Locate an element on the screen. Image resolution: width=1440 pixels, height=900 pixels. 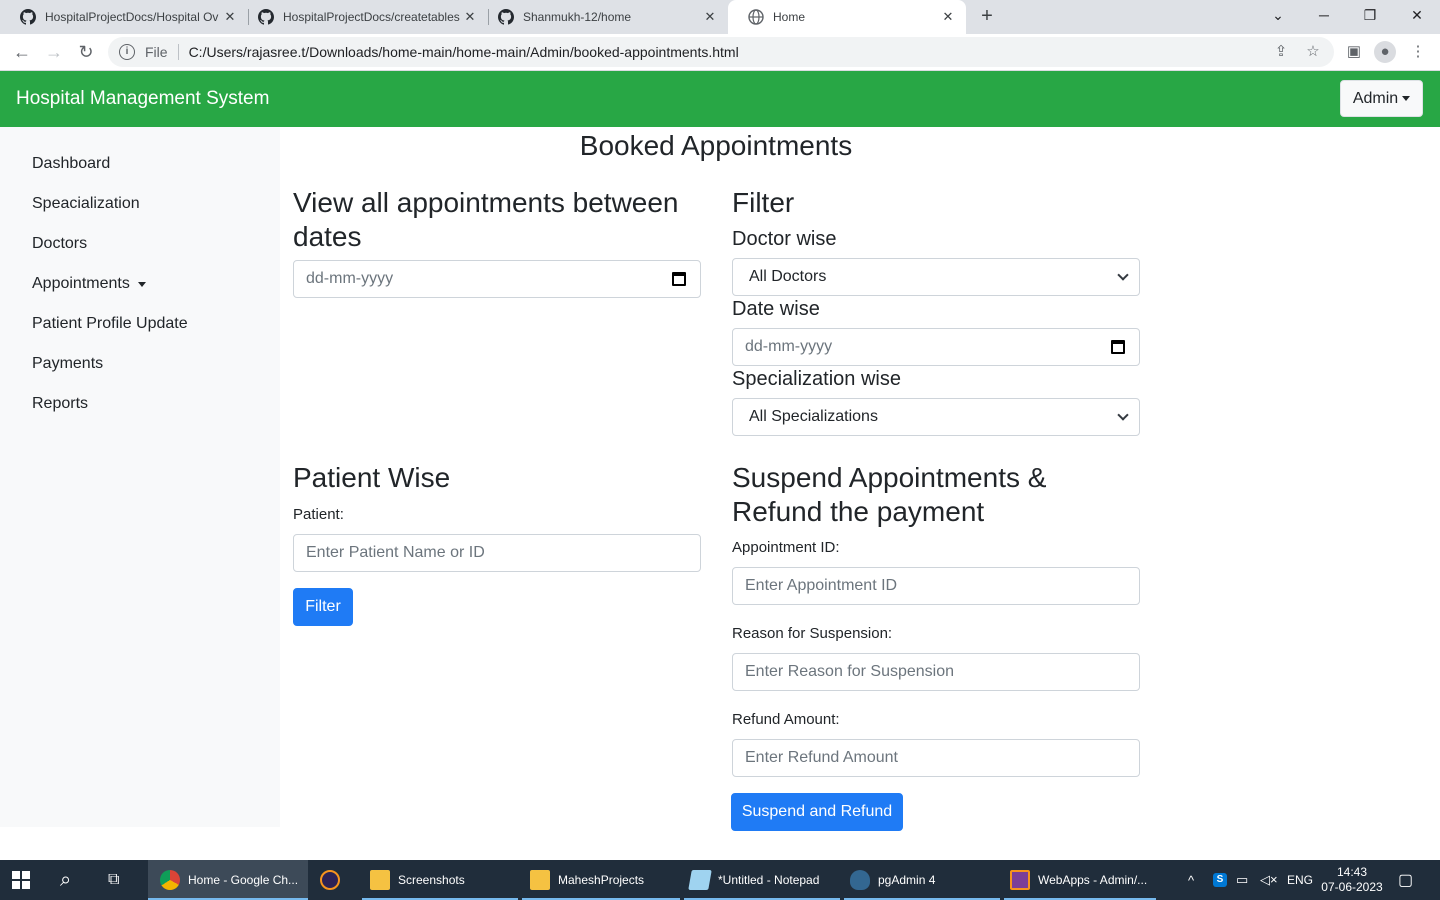
sidebar-item-label: Speacialization is located at coordinates (86, 203).